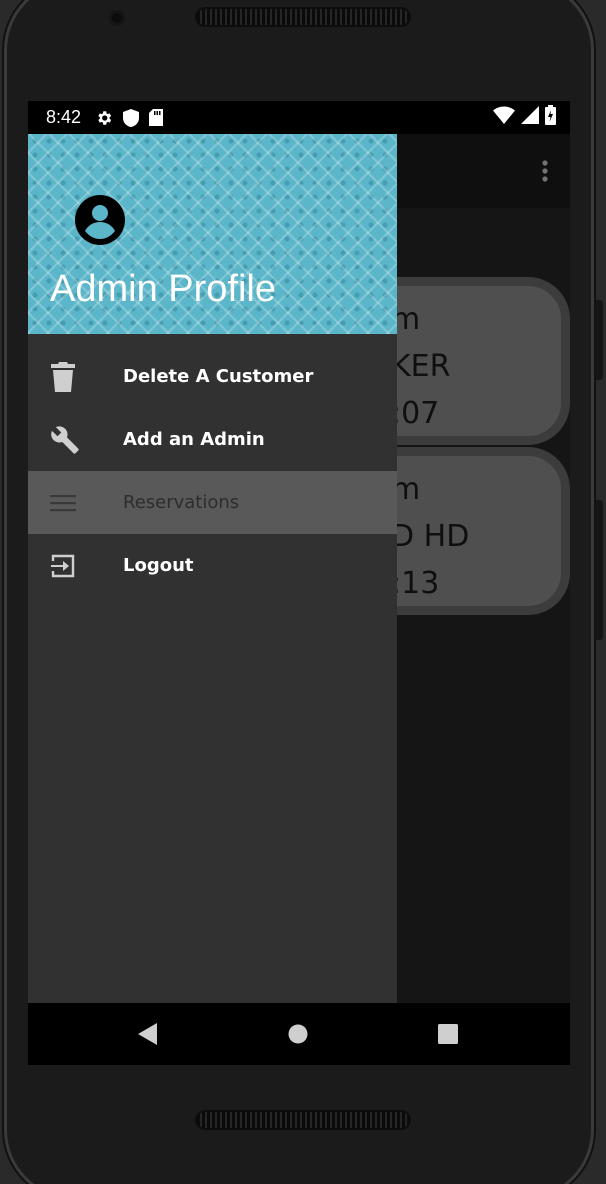 The width and height of the screenshot is (606, 1184). I want to click on menu-item-delete-customer: Delete A Customer, so click(212, 376).